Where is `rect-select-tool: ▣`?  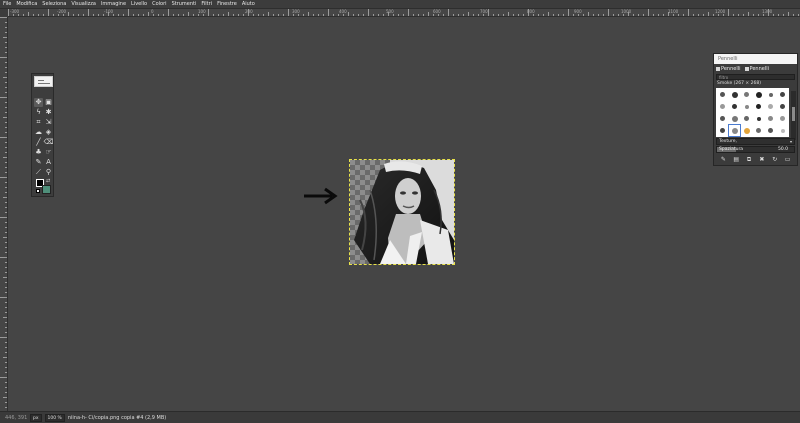 rect-select-tool: ▣ is located at coordinates (48, 102).